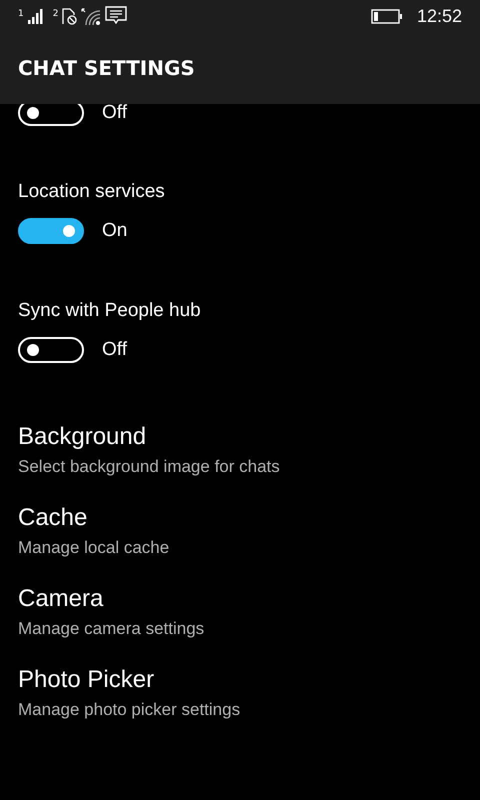 This screenshot has width=480, height=800. I want to click on setting-label: Sync with People hub, so click(110, 311).